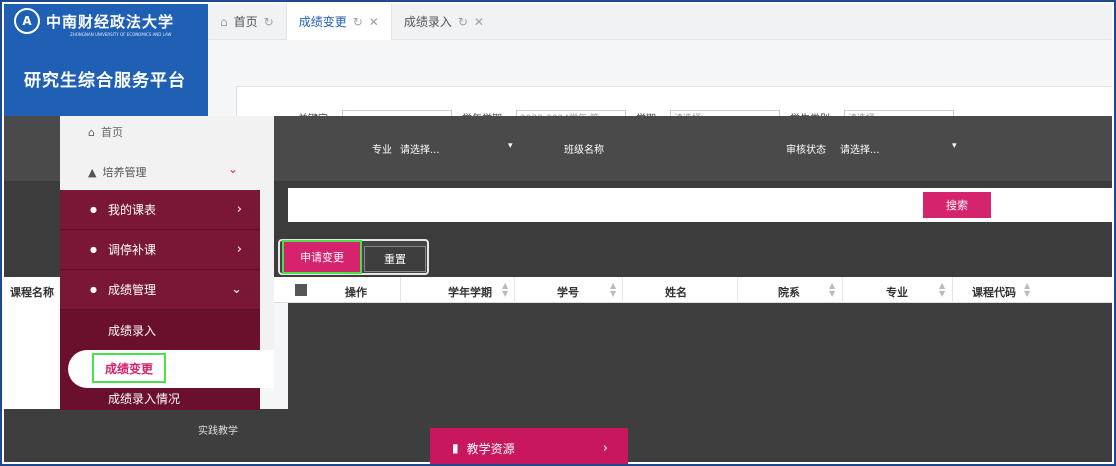 This screenshot has height=466, width=1116. I want to click on submenu-item-grade-change: 成绩变更, so click(129, 368).